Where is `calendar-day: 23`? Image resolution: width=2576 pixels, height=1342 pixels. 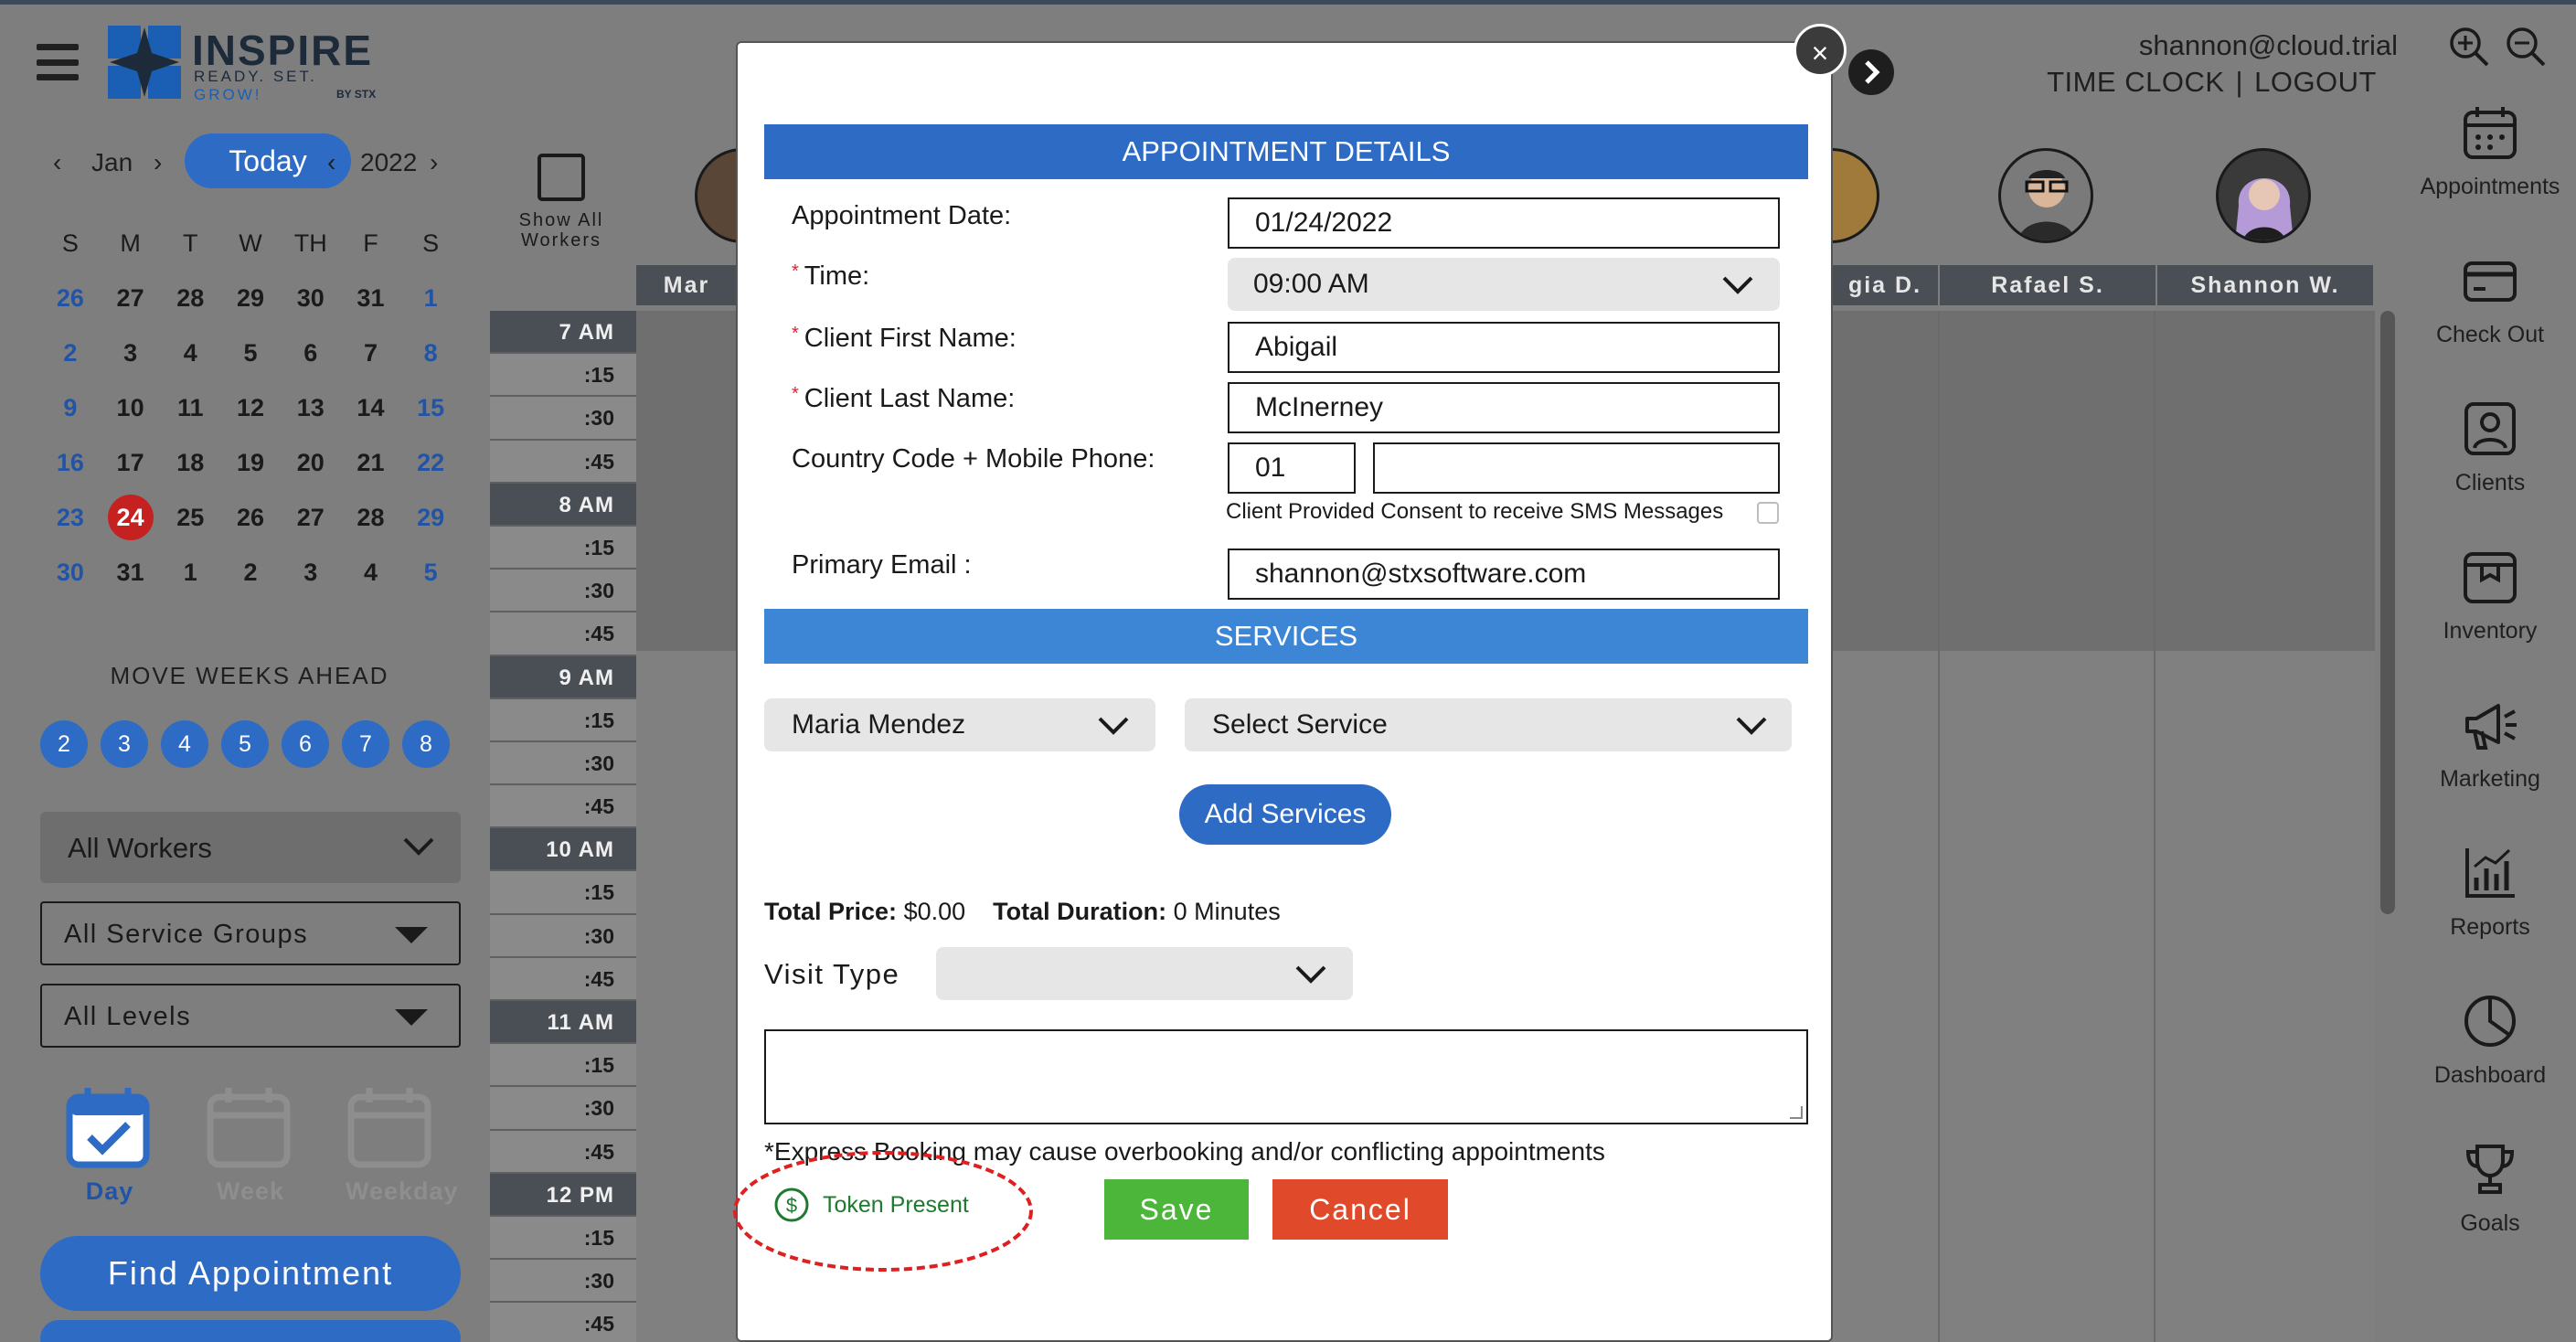
calendar-day: 23 is located at coordinates (70, 518).